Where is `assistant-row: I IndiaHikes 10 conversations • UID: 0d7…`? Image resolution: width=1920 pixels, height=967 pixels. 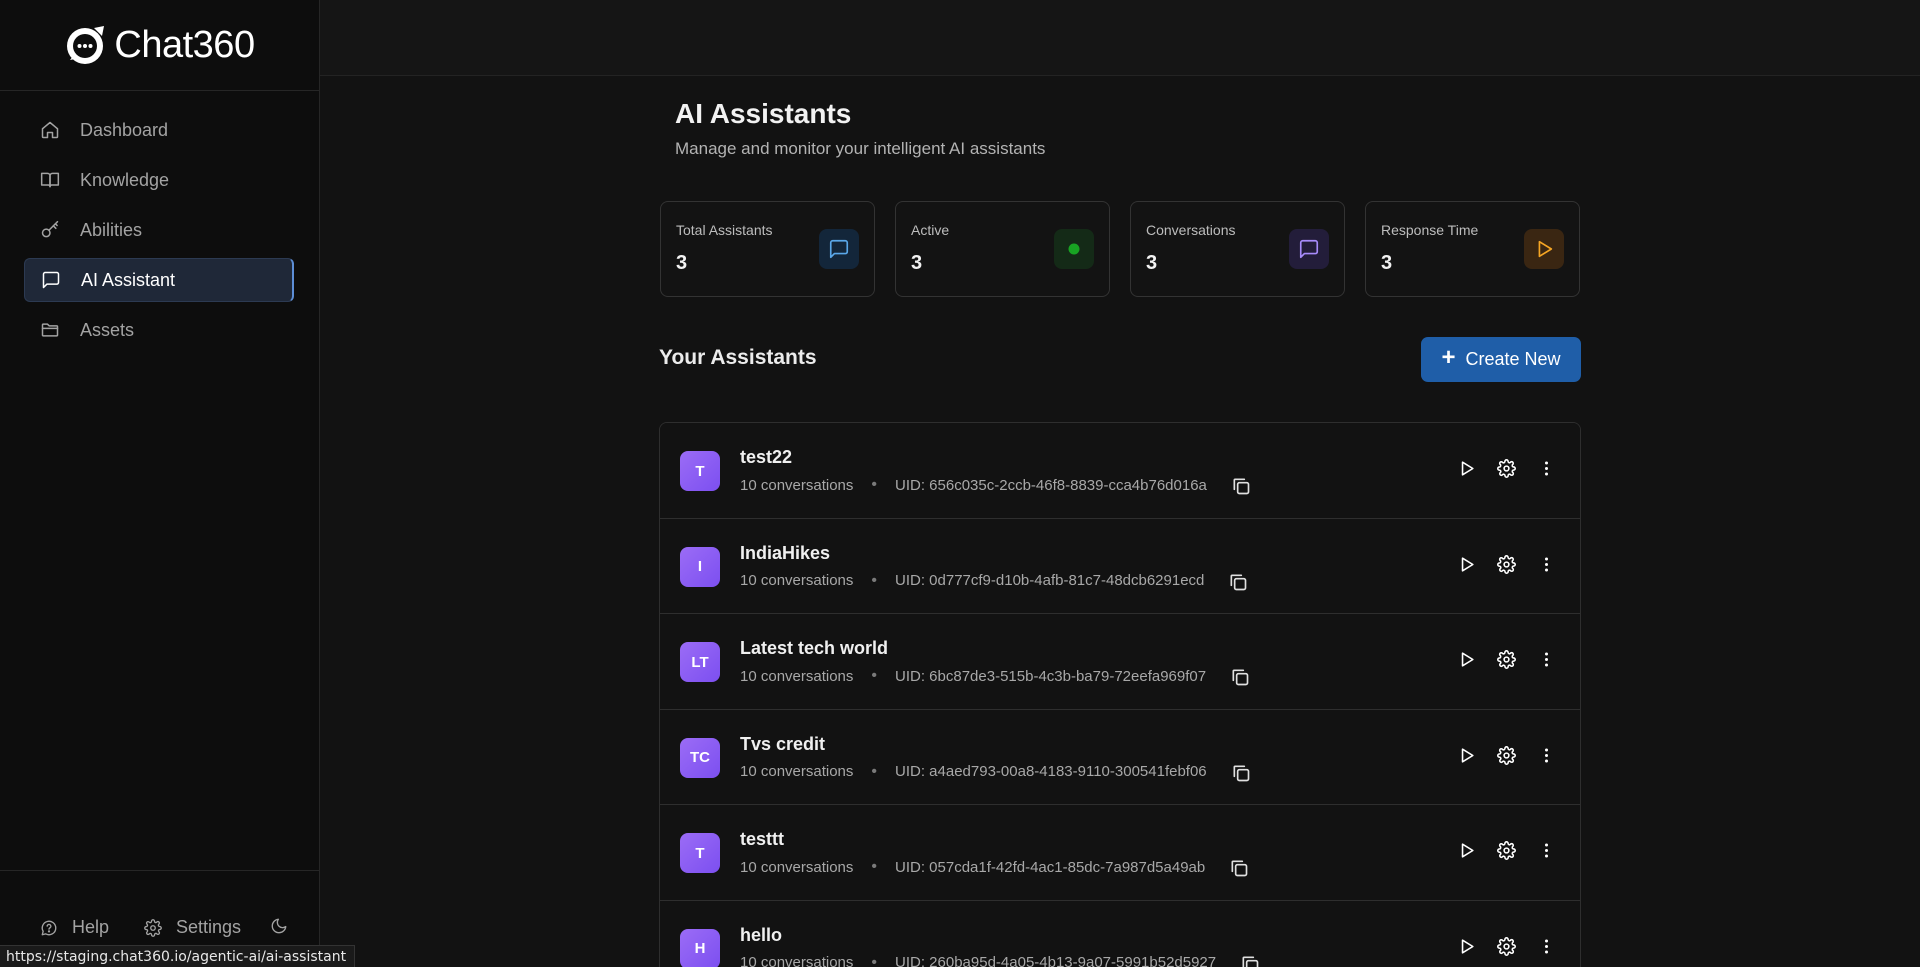 assistant-row: I IndiaHikes 10 conversations • UID: 0d7… is located at coordinates (1120, 566).